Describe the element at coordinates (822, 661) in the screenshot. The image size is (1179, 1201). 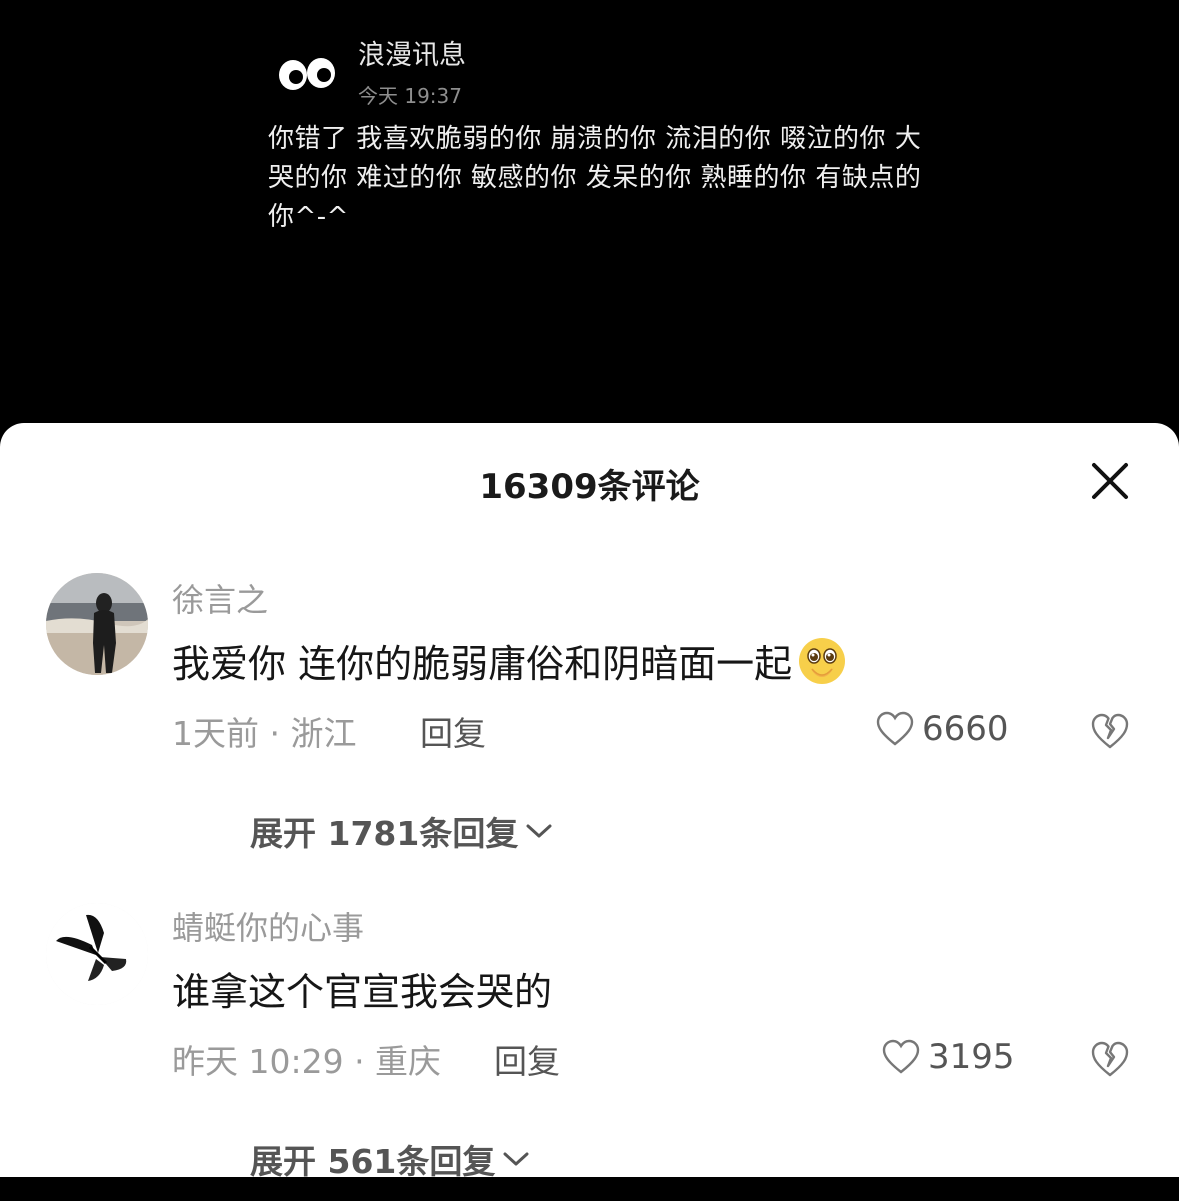
I see `face-holding-back-tears-icon` at that location.